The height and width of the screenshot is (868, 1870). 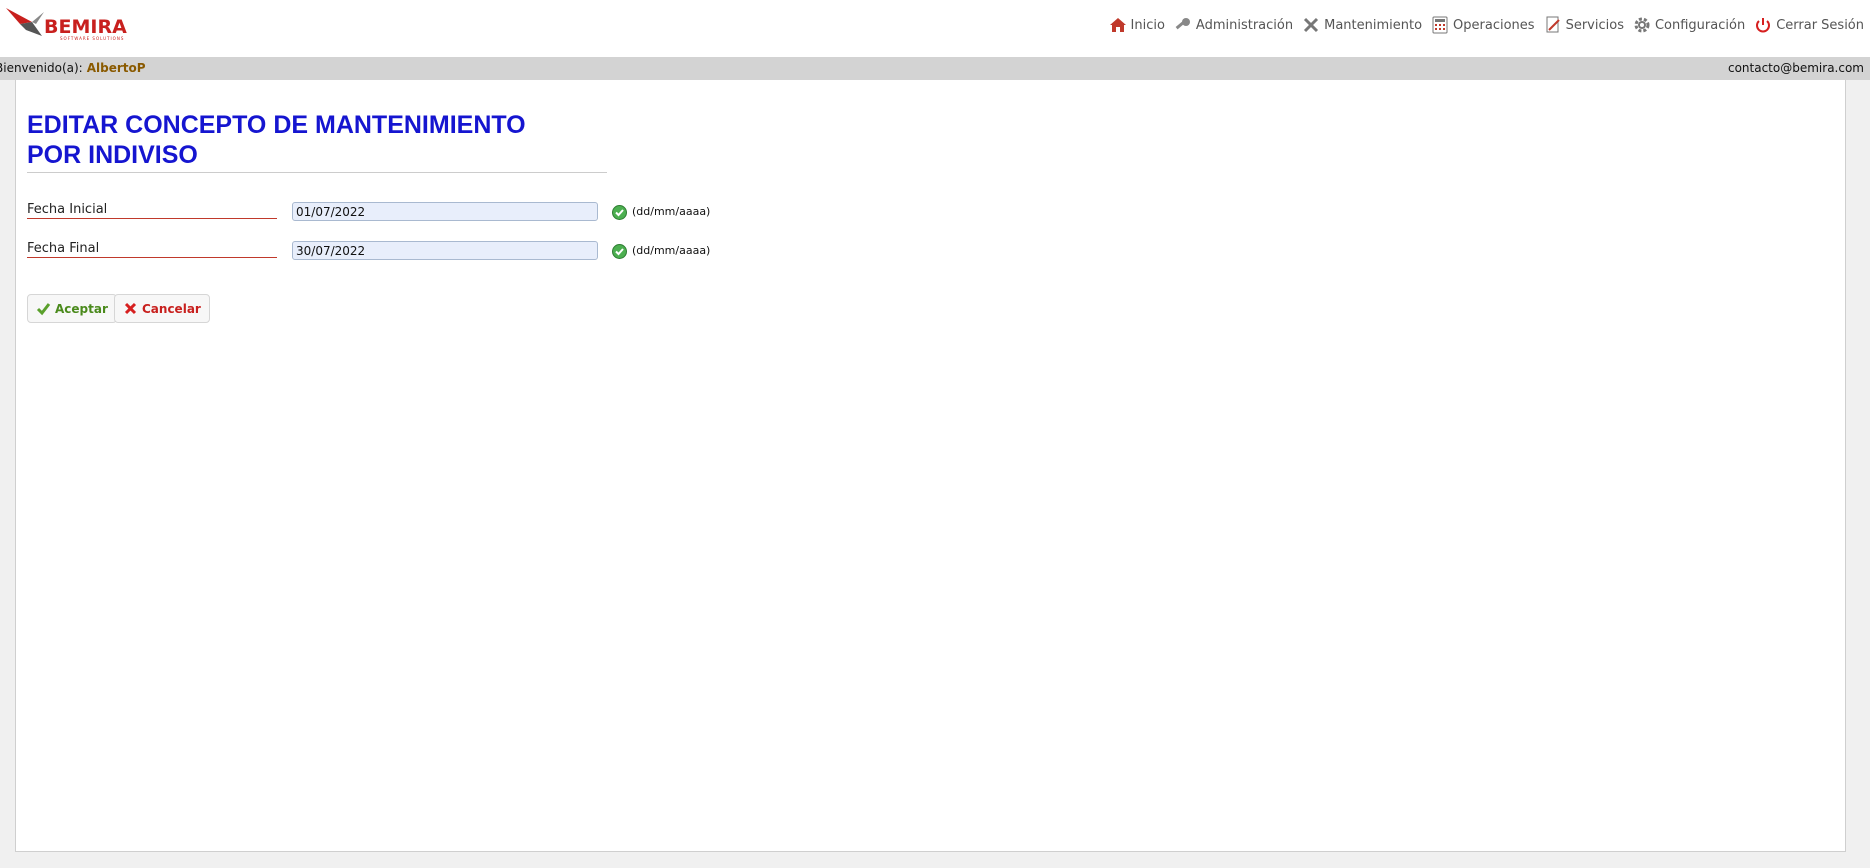 I want to click on close-icon, so click(x=130, y=308).